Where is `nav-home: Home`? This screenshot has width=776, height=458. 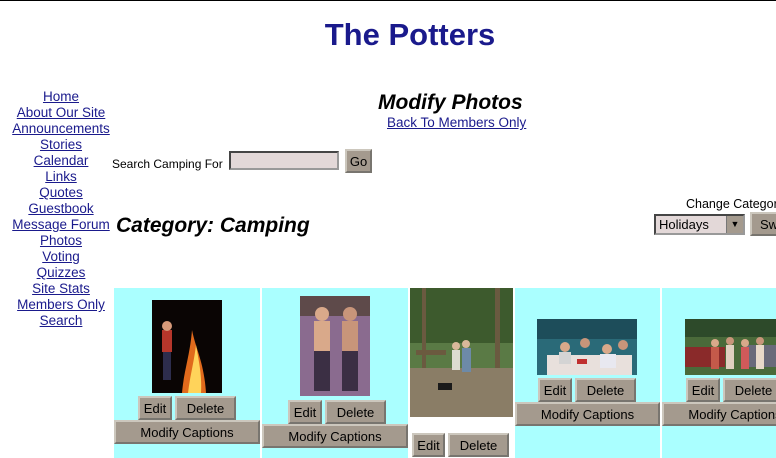 nav-home: Home is located at coordinates (61, 97).